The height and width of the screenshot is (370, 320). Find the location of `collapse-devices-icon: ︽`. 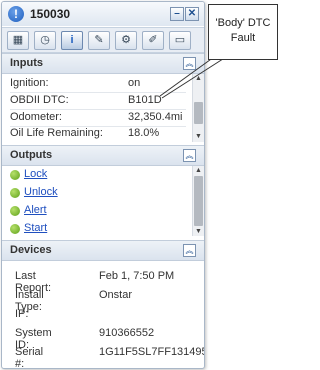

collapse-devices-icon: ︽ is located at coordinates (189, 250).